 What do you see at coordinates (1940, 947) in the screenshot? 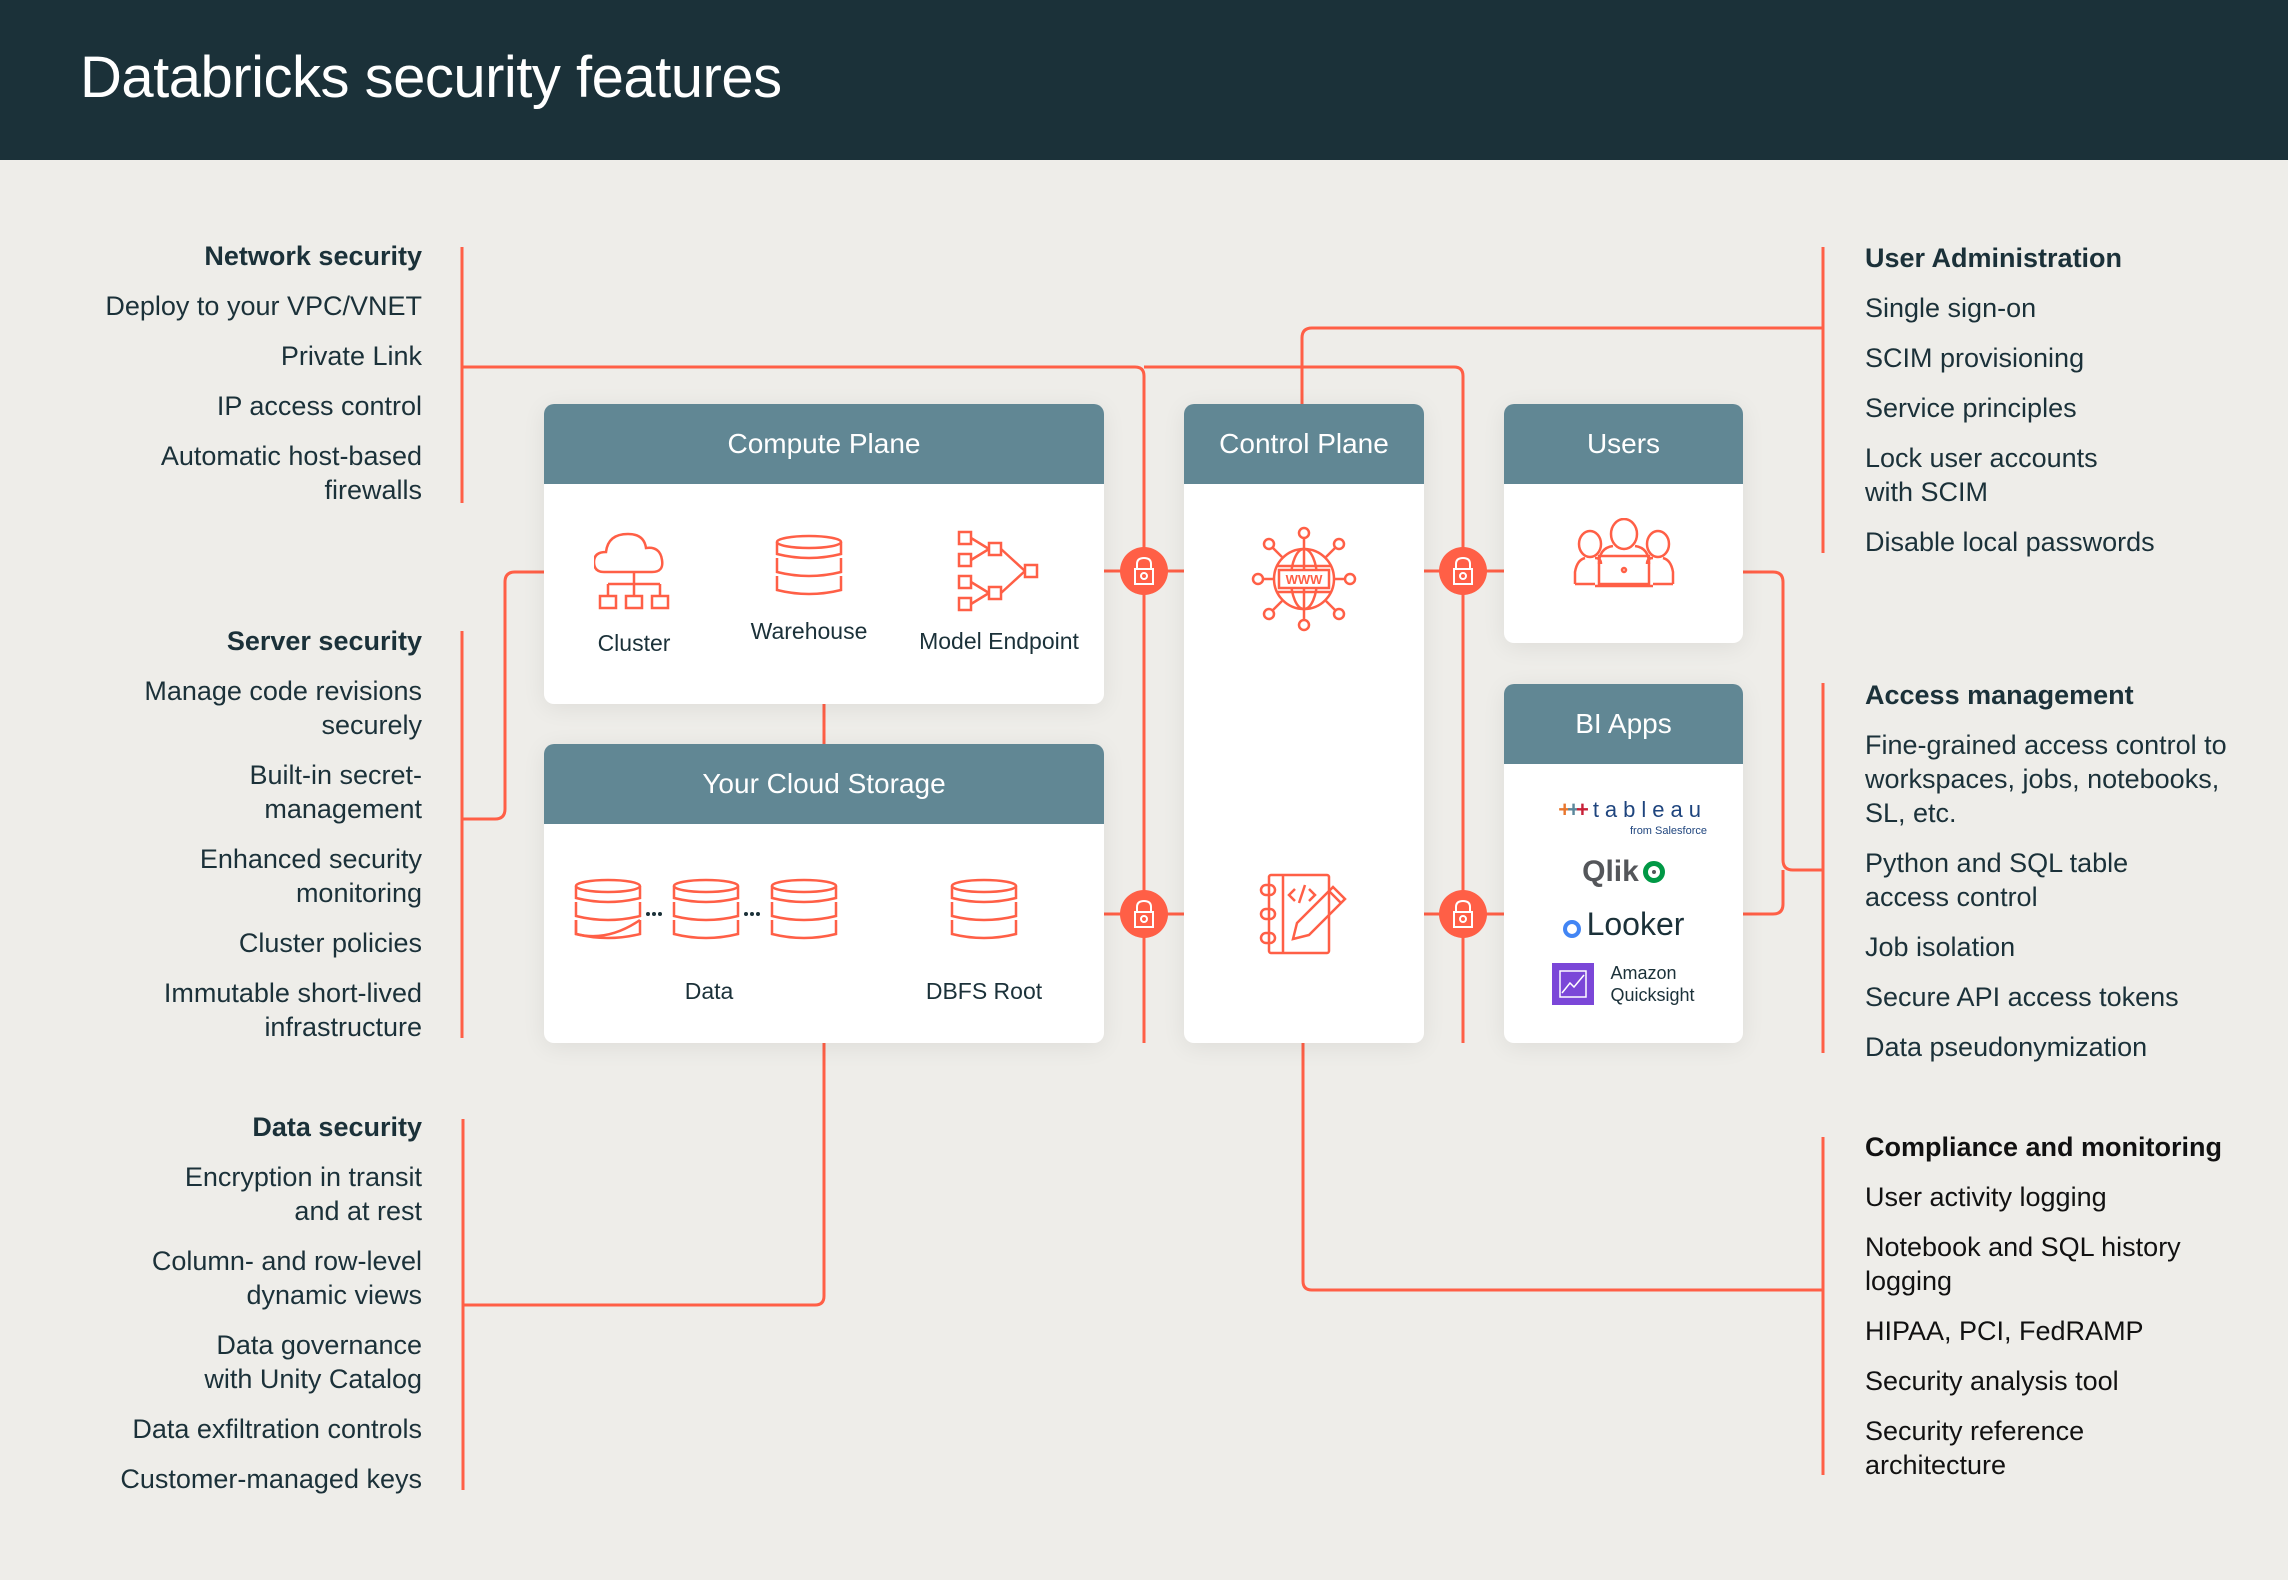
I see `feature-item: Job isolation` at bounding box center [1940, 947].